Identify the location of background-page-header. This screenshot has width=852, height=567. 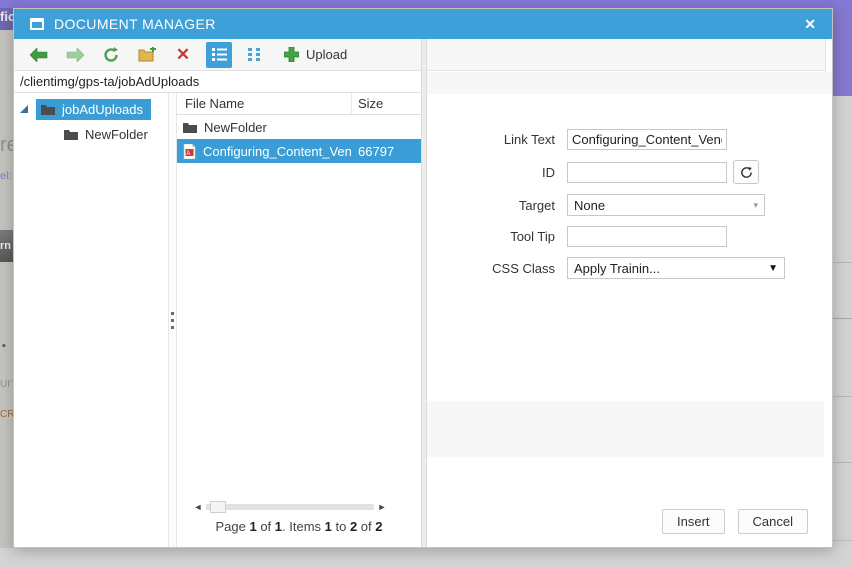
(426, 4).